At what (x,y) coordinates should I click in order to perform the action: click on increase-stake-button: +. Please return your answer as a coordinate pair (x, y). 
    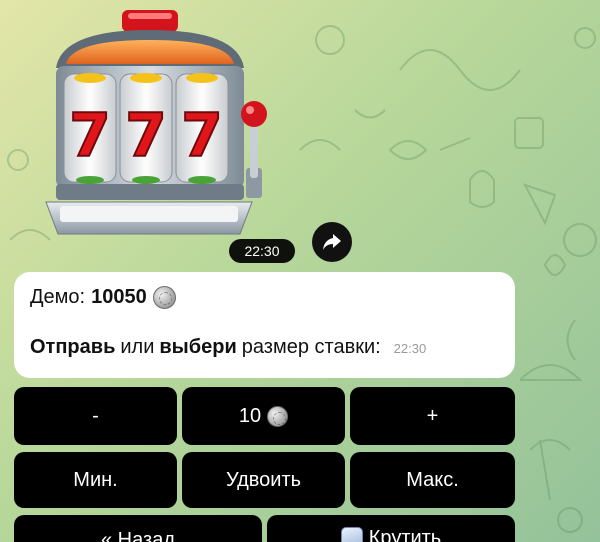
    Looking at the image, I should click on (432, 416).